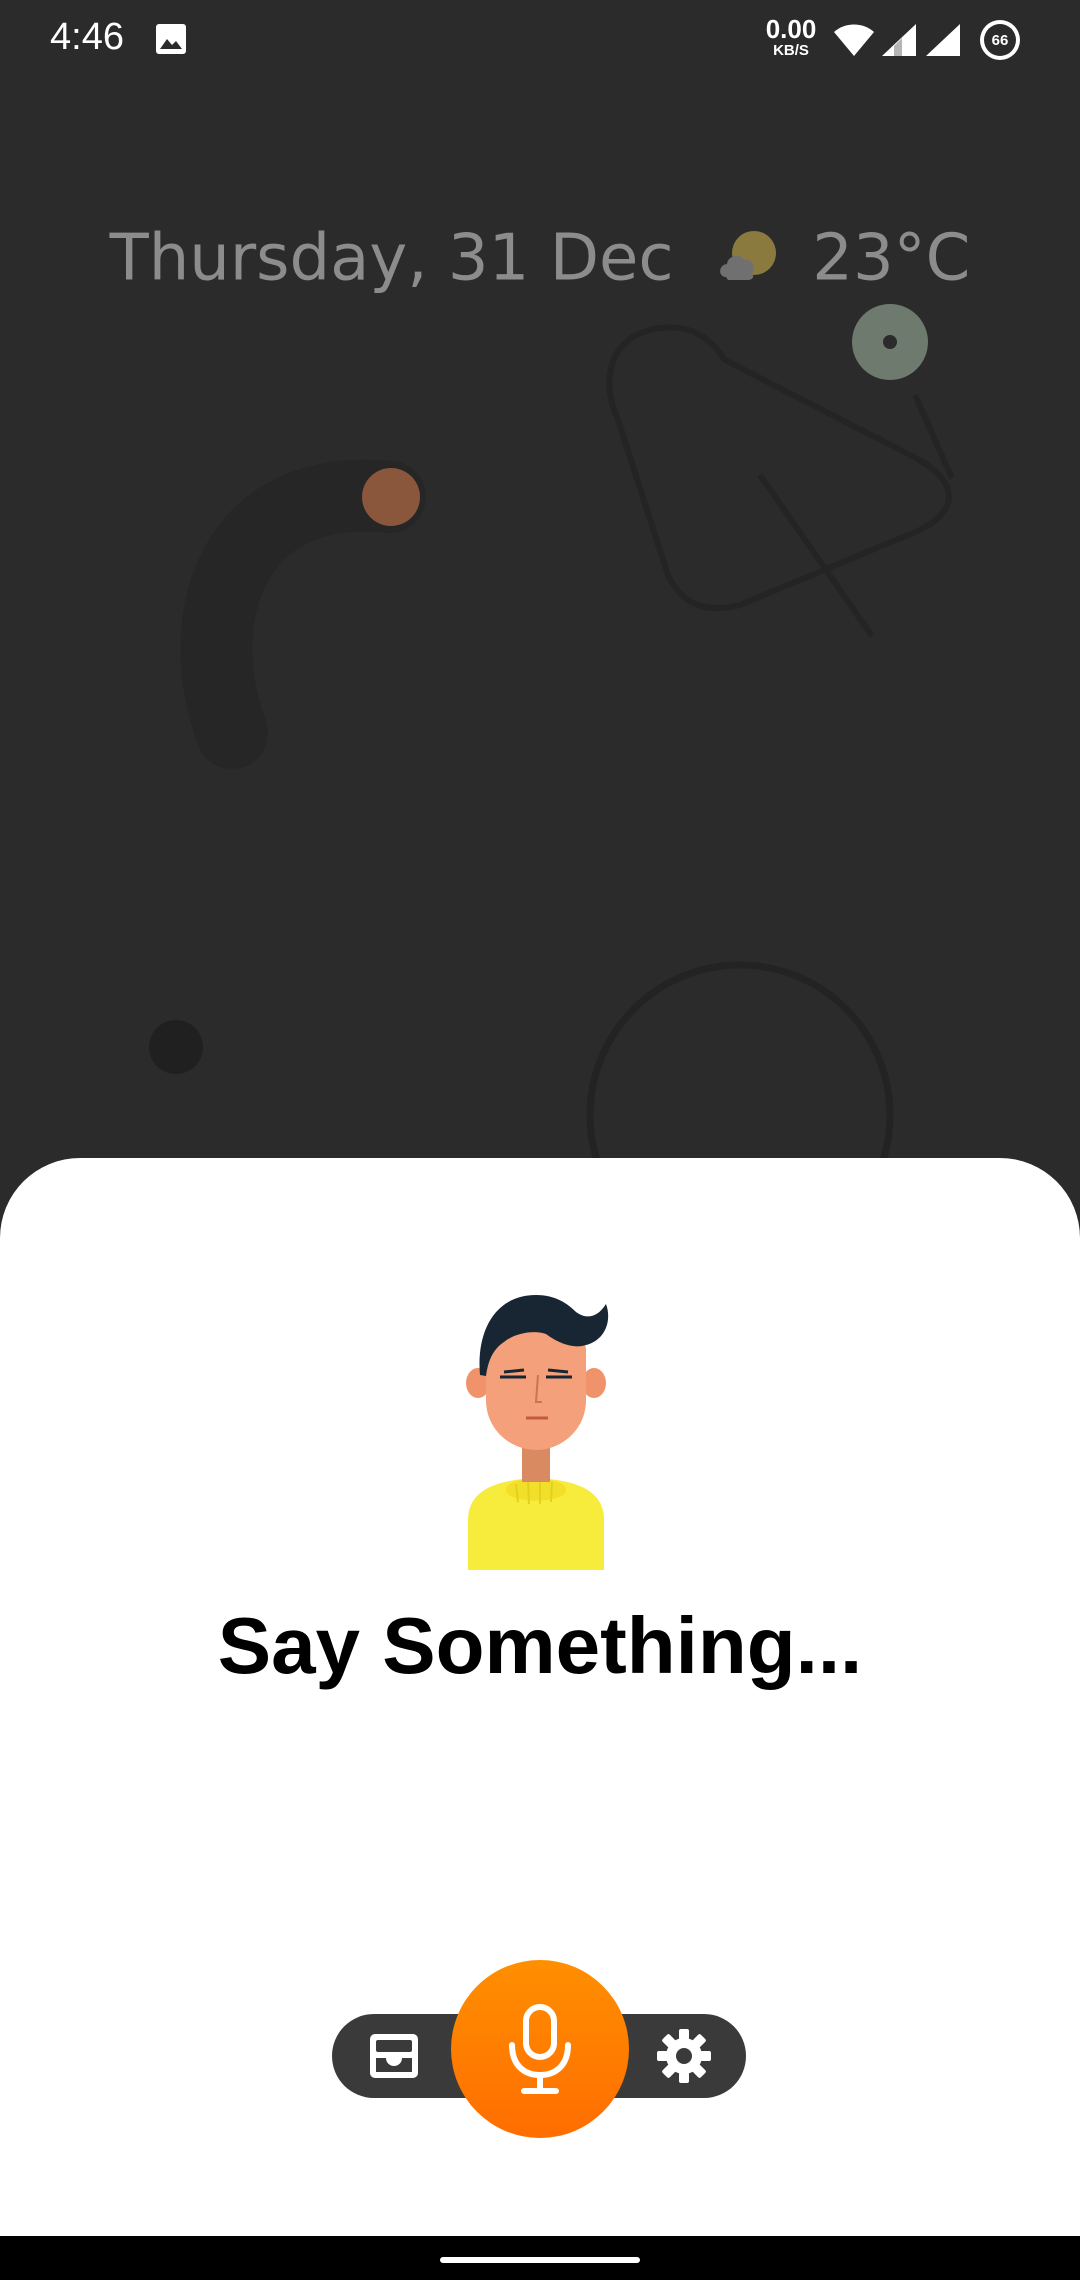  What do you see at coordinates (391, 497) in the screenshot?
I see `orange-dot` at bounding box center [391, 497].